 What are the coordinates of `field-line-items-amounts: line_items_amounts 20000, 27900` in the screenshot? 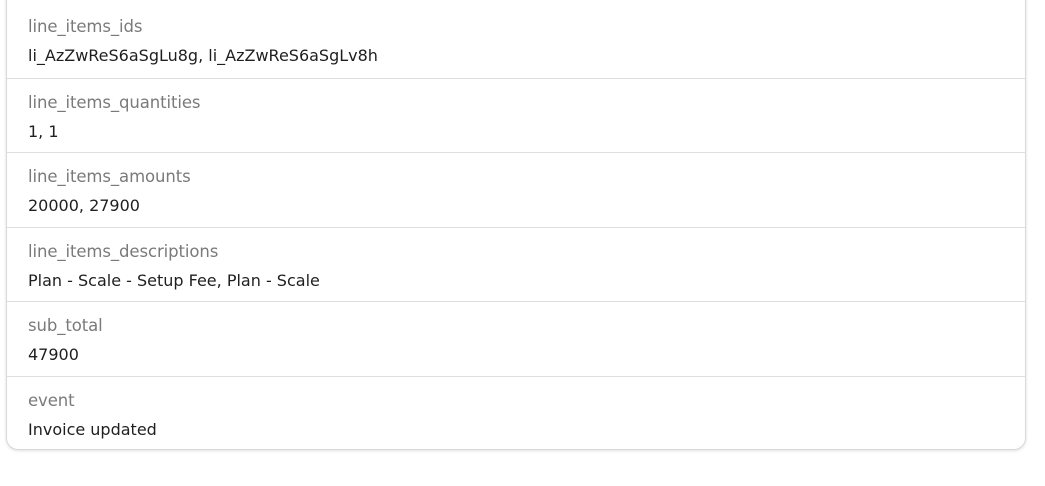 It's located at (516, 189).